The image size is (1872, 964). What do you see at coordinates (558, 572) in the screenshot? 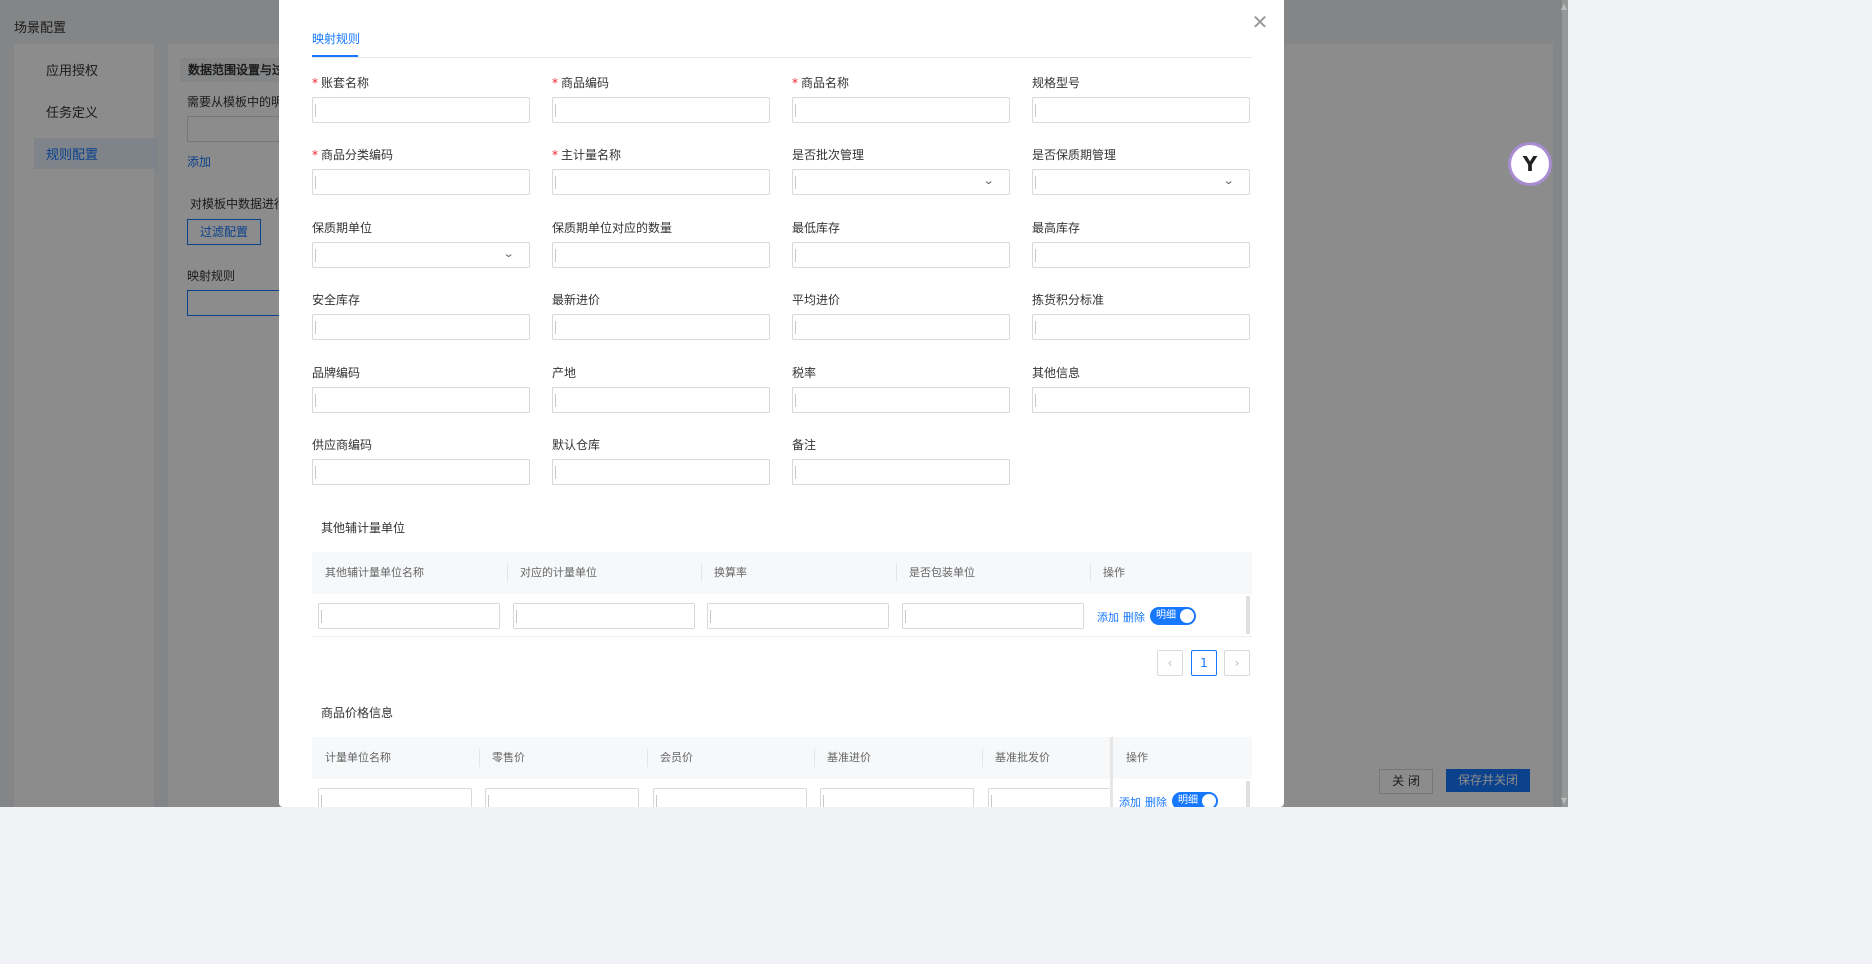
I see `column-header: 对应的计量单位` at bounding box center [558, 572].